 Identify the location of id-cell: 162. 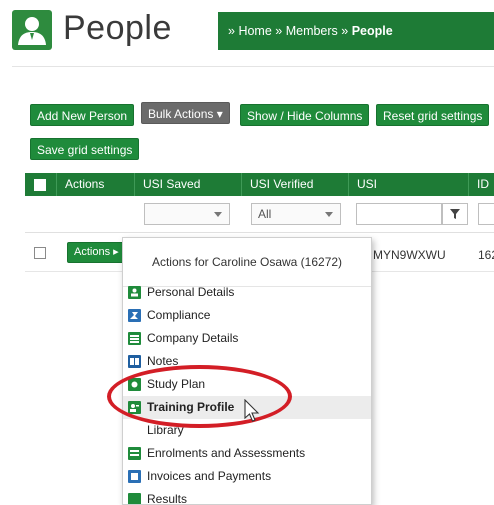
(486, 255).